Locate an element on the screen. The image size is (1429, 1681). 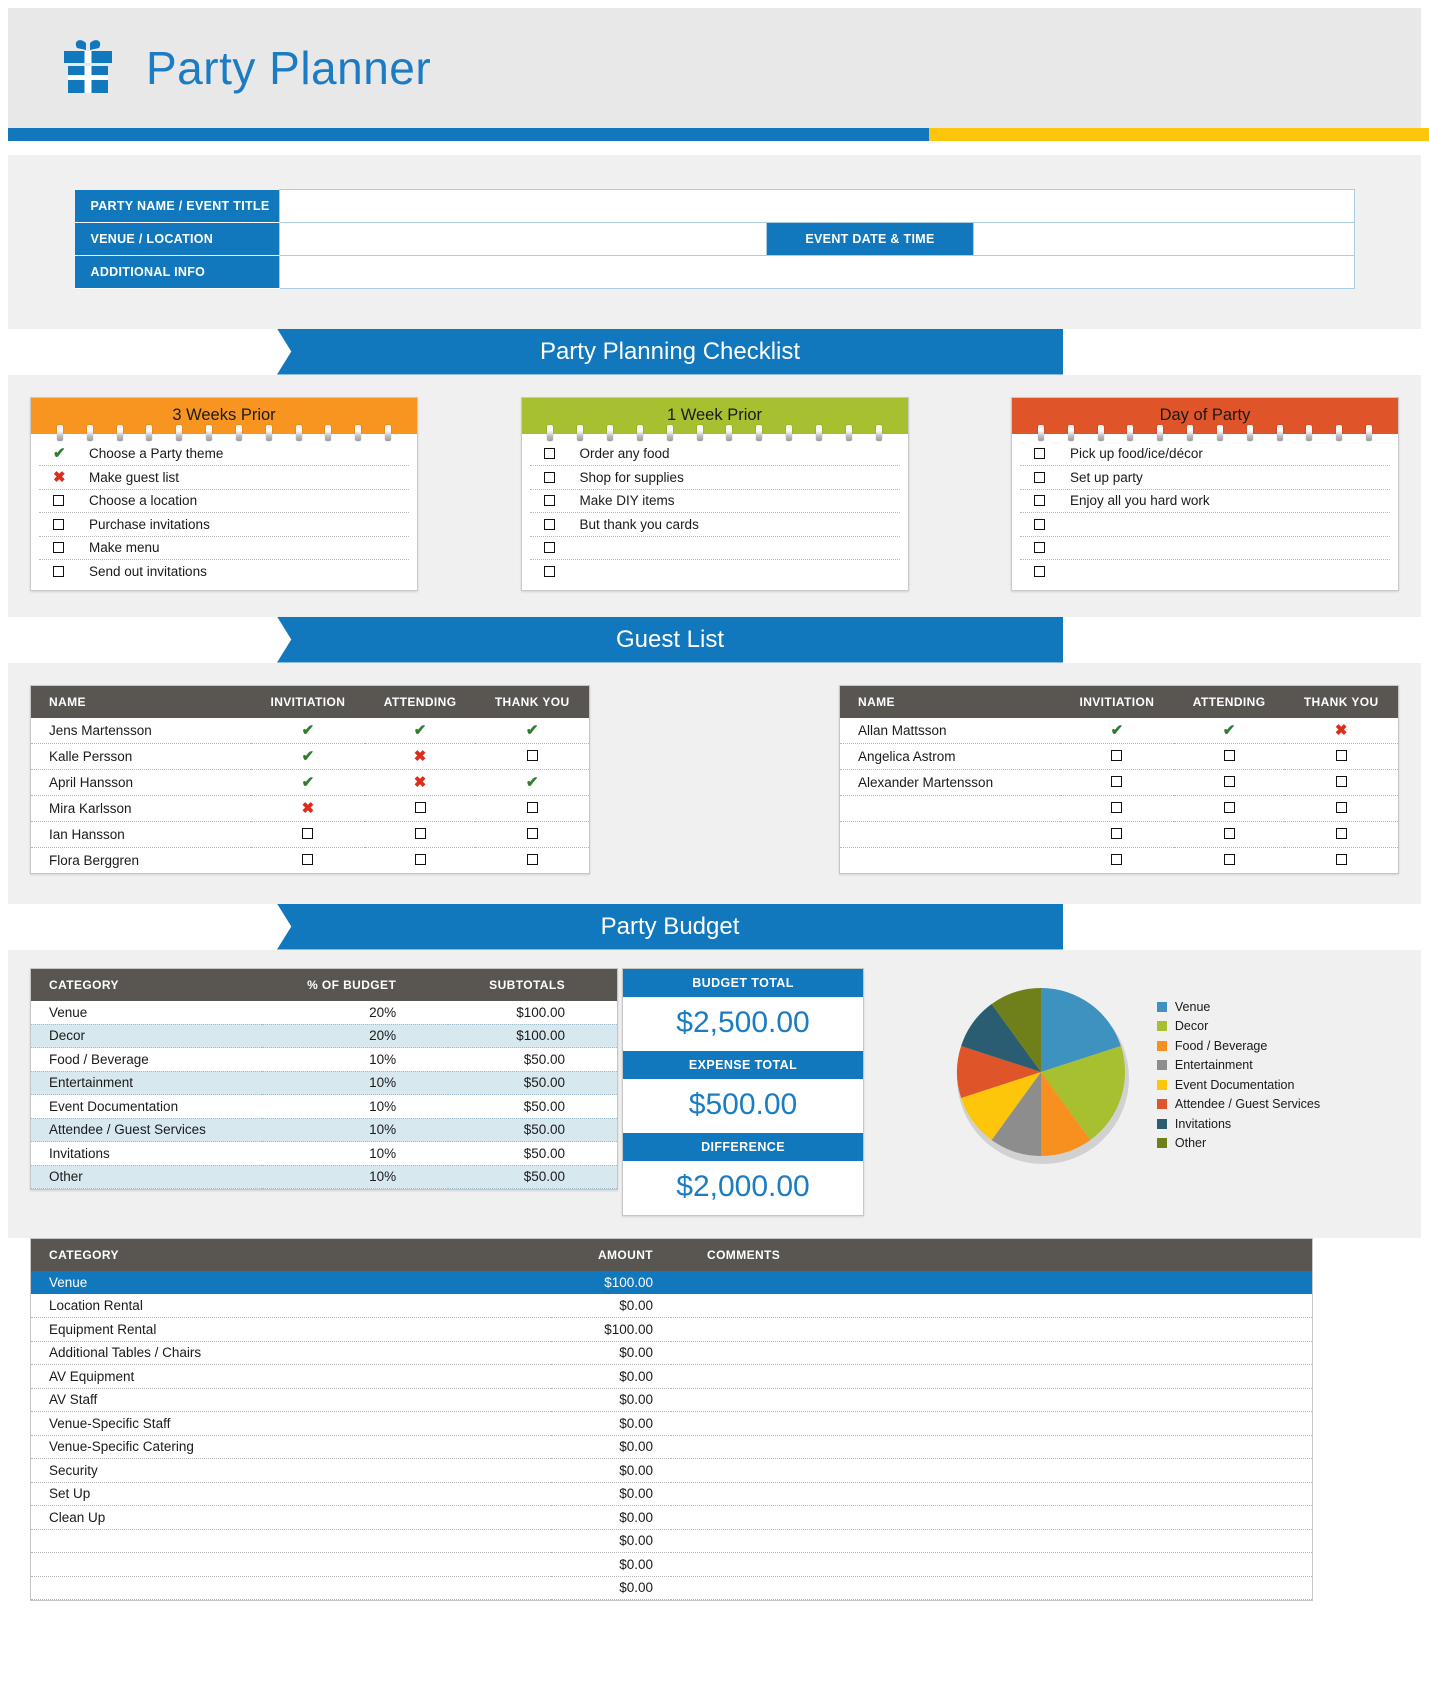
input-party-name is located at coordinates (817, 206).